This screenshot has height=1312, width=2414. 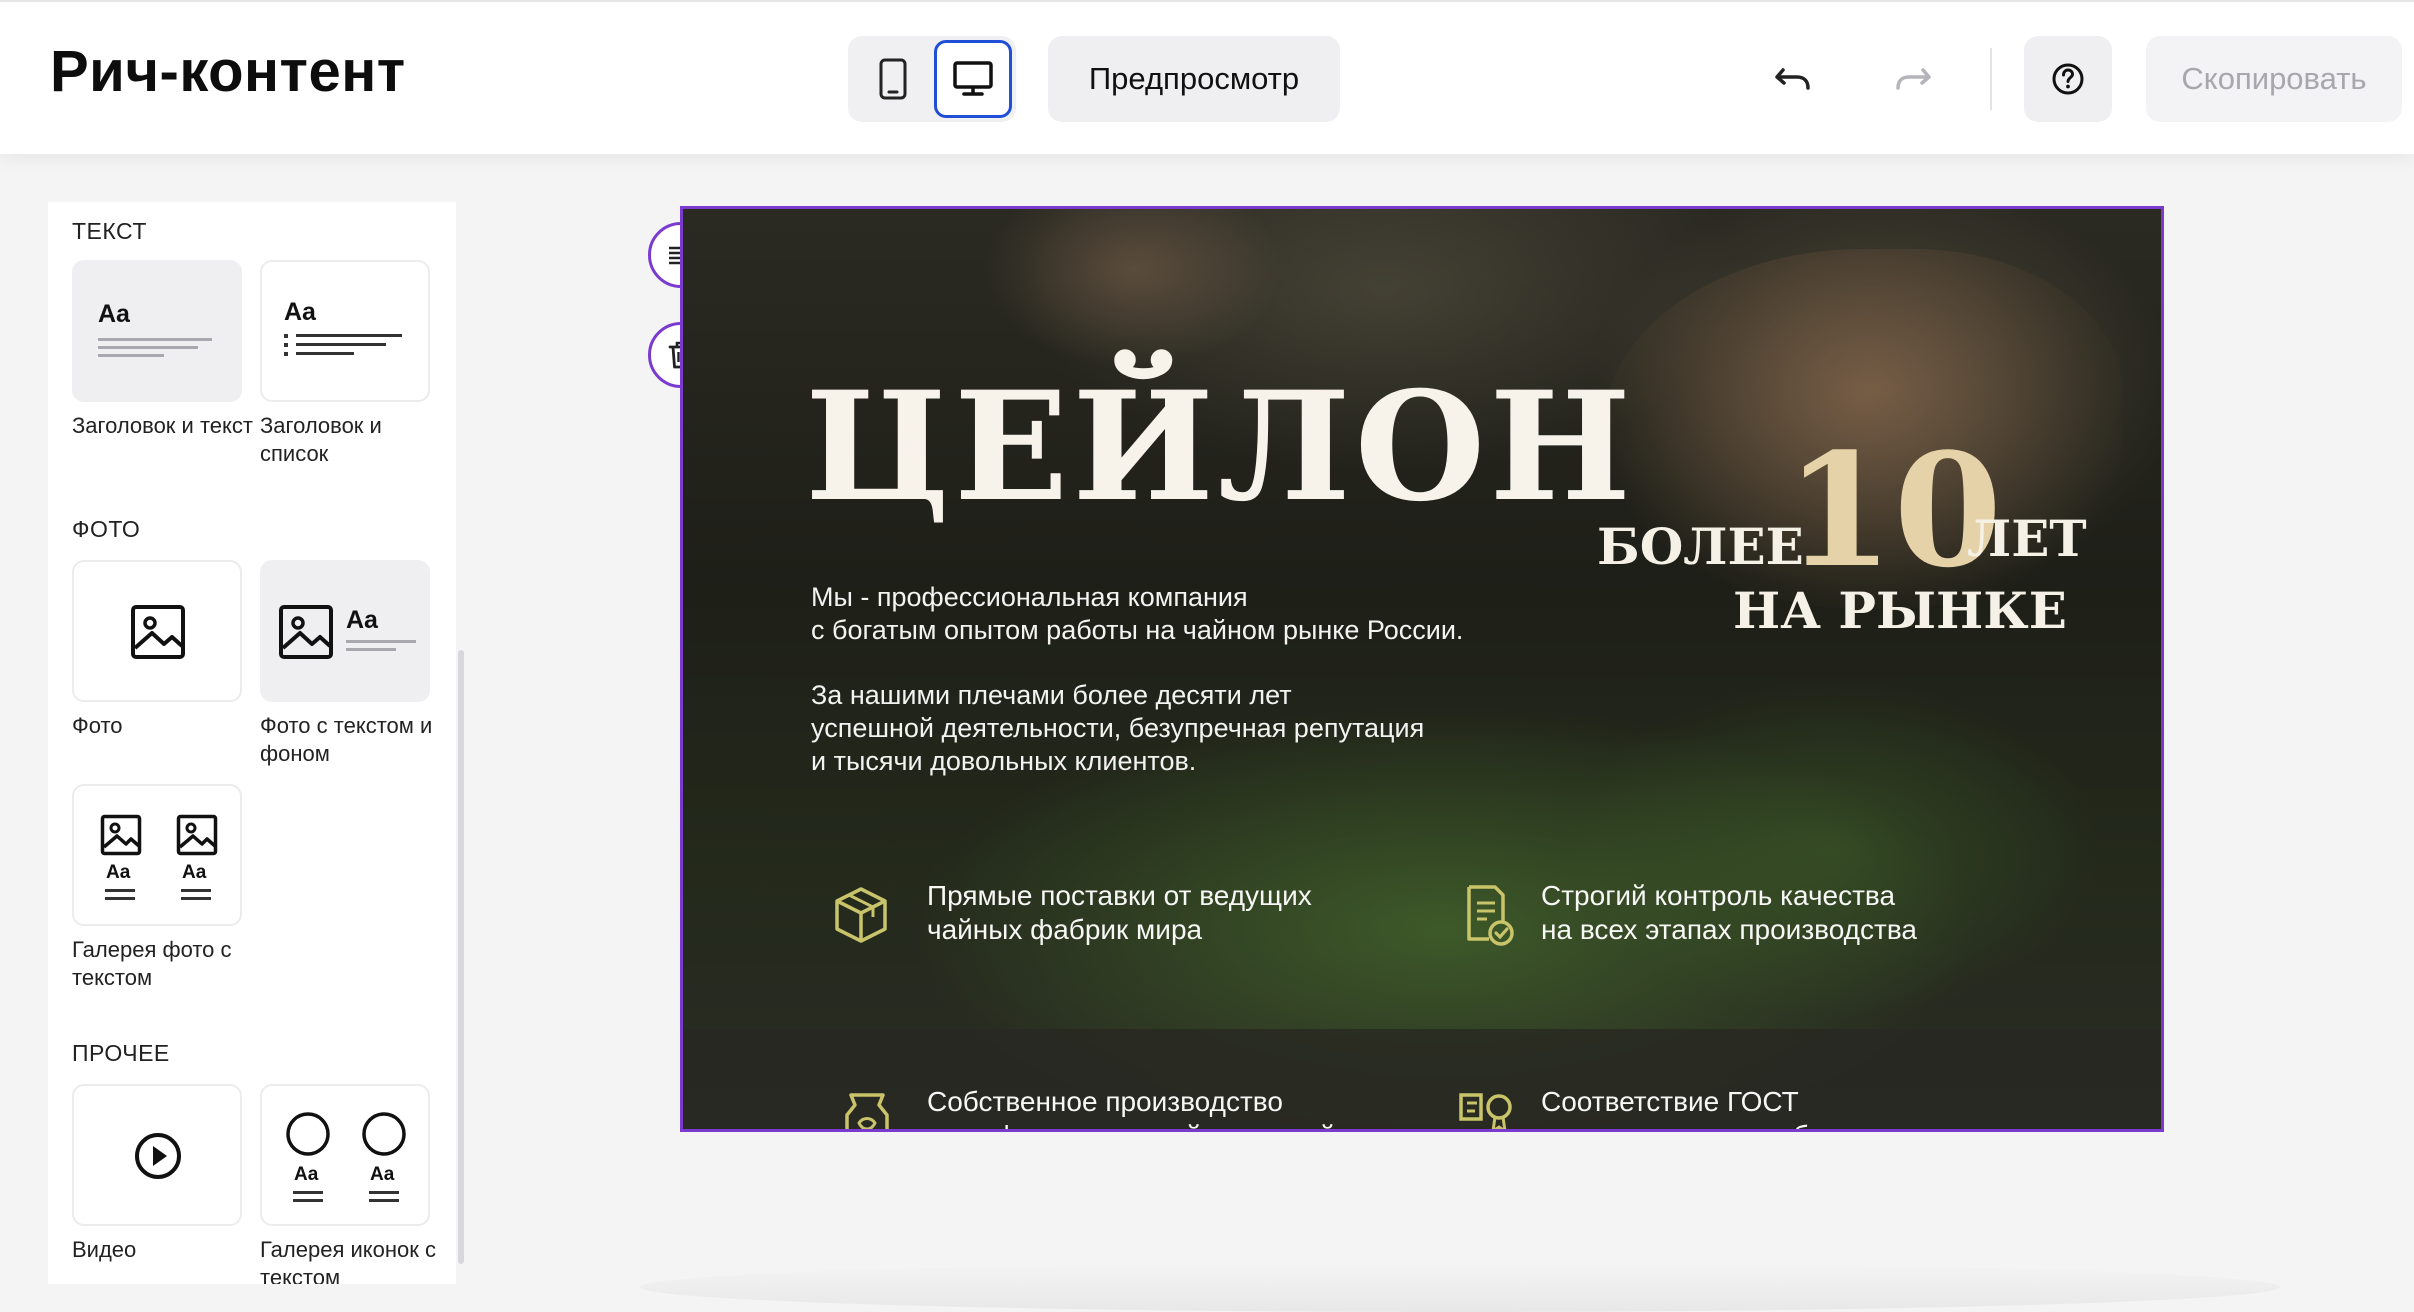 I want to click on block-heading-list-label: Заголовок и список, so click(x=355, y=440).